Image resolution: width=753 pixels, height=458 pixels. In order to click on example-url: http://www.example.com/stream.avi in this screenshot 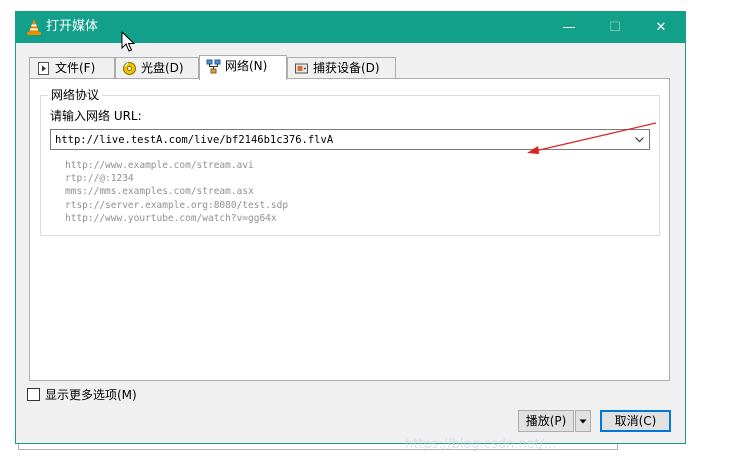, I will do `click(159, 165)`.